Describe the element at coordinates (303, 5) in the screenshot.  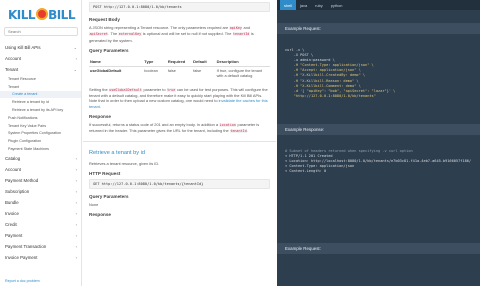
I see `tab-java: java` at that location.